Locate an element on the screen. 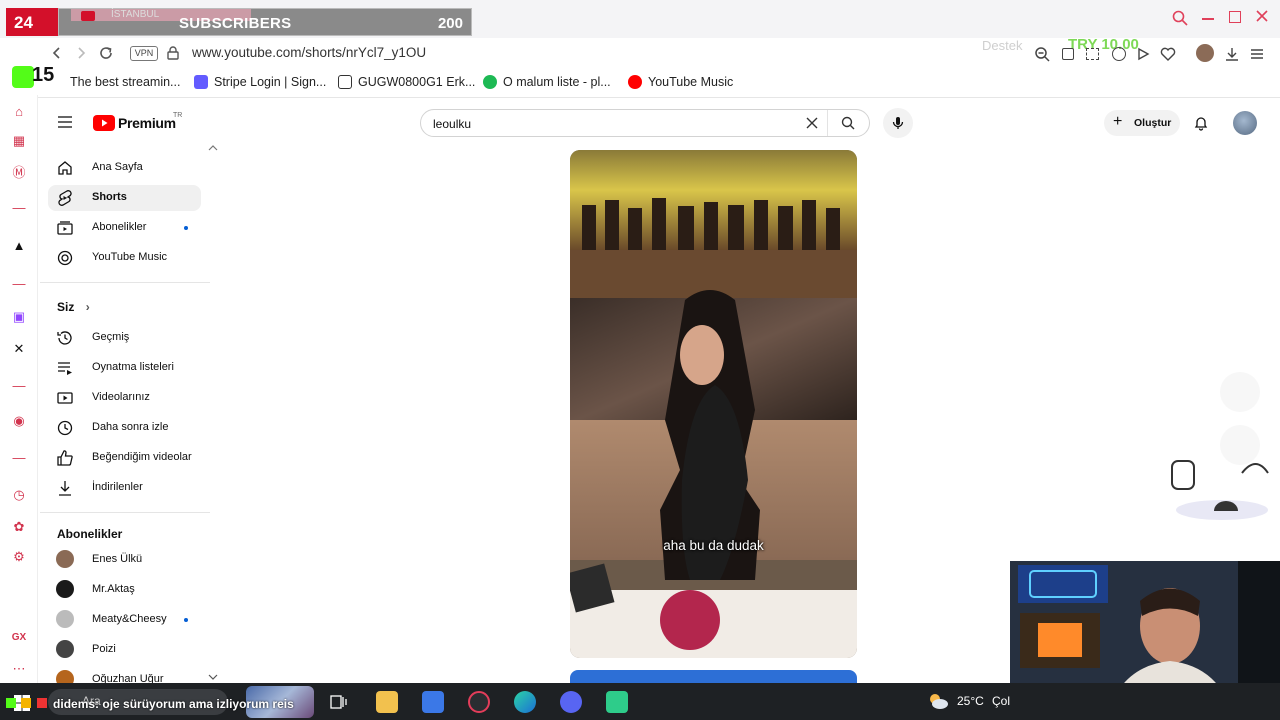  nav-label: Oğuzhan Uğur is located at coordinates (128, 678).